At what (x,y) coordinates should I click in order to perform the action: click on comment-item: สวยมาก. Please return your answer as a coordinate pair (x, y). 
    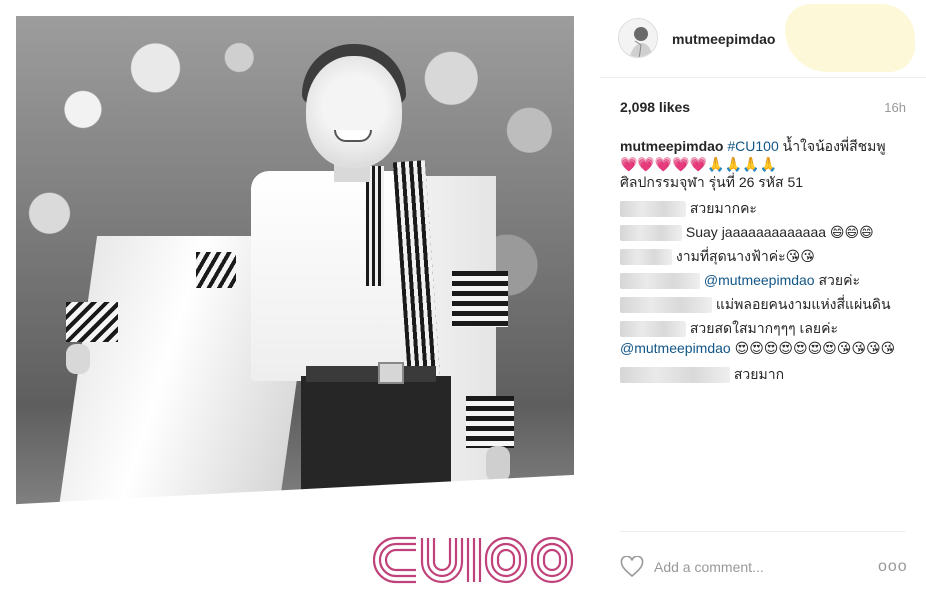
    Looking at the image, I should click on (765, 377).